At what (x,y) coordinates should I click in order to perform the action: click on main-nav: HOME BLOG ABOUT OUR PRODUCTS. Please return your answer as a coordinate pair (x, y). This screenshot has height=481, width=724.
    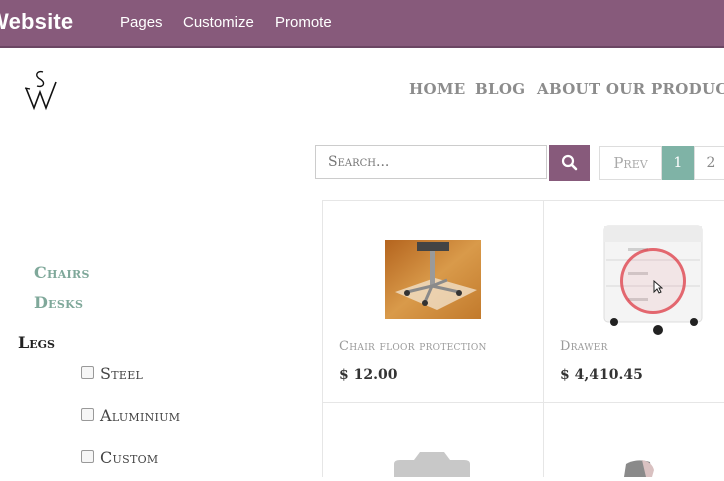
    Looking at the image, I should click on (566, 90).